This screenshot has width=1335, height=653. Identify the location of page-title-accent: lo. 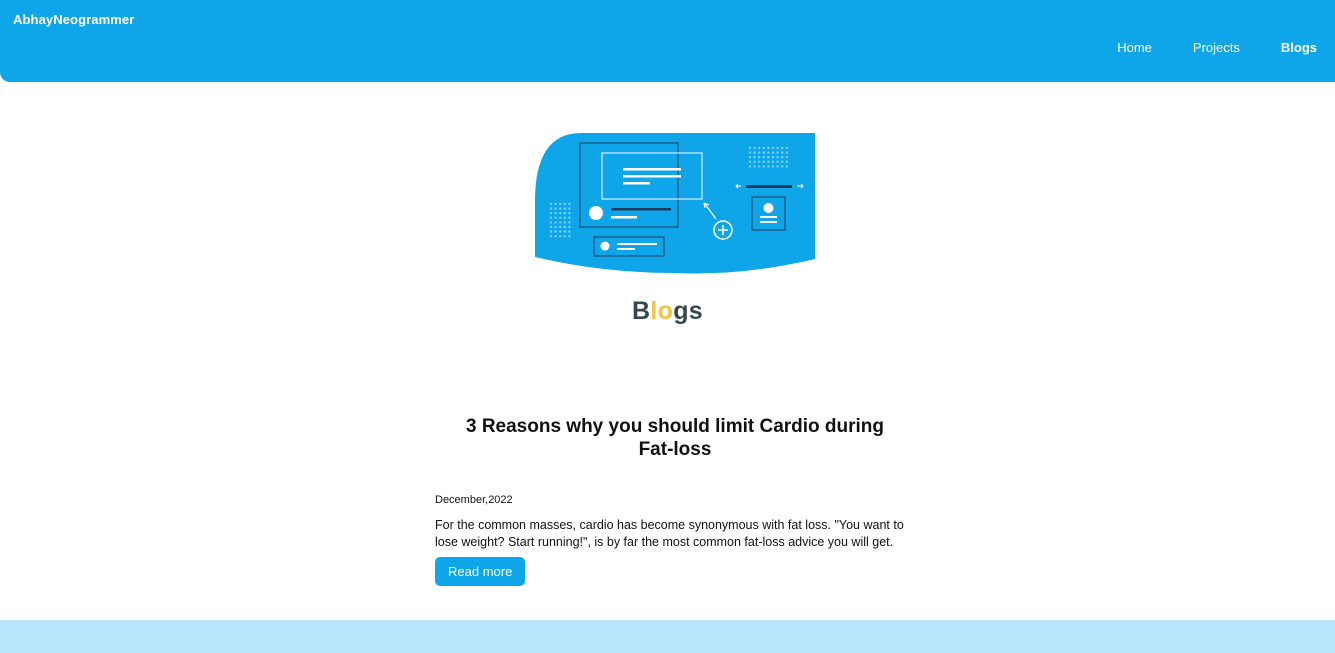
(662, 311).